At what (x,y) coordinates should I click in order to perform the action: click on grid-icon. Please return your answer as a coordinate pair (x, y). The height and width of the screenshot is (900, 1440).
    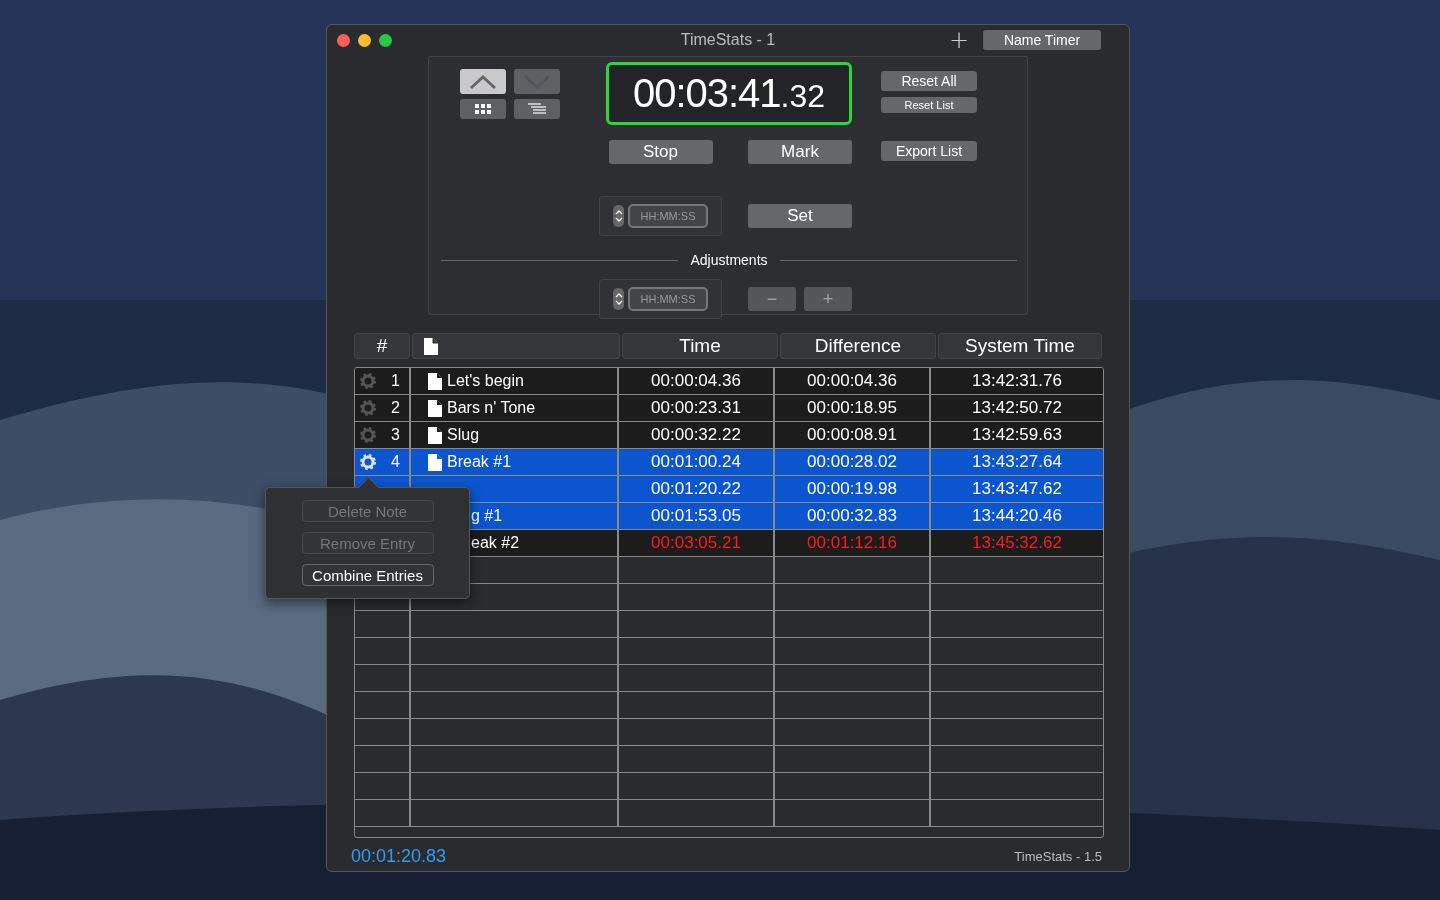
    Looking at the image, I should click on (483, 109).